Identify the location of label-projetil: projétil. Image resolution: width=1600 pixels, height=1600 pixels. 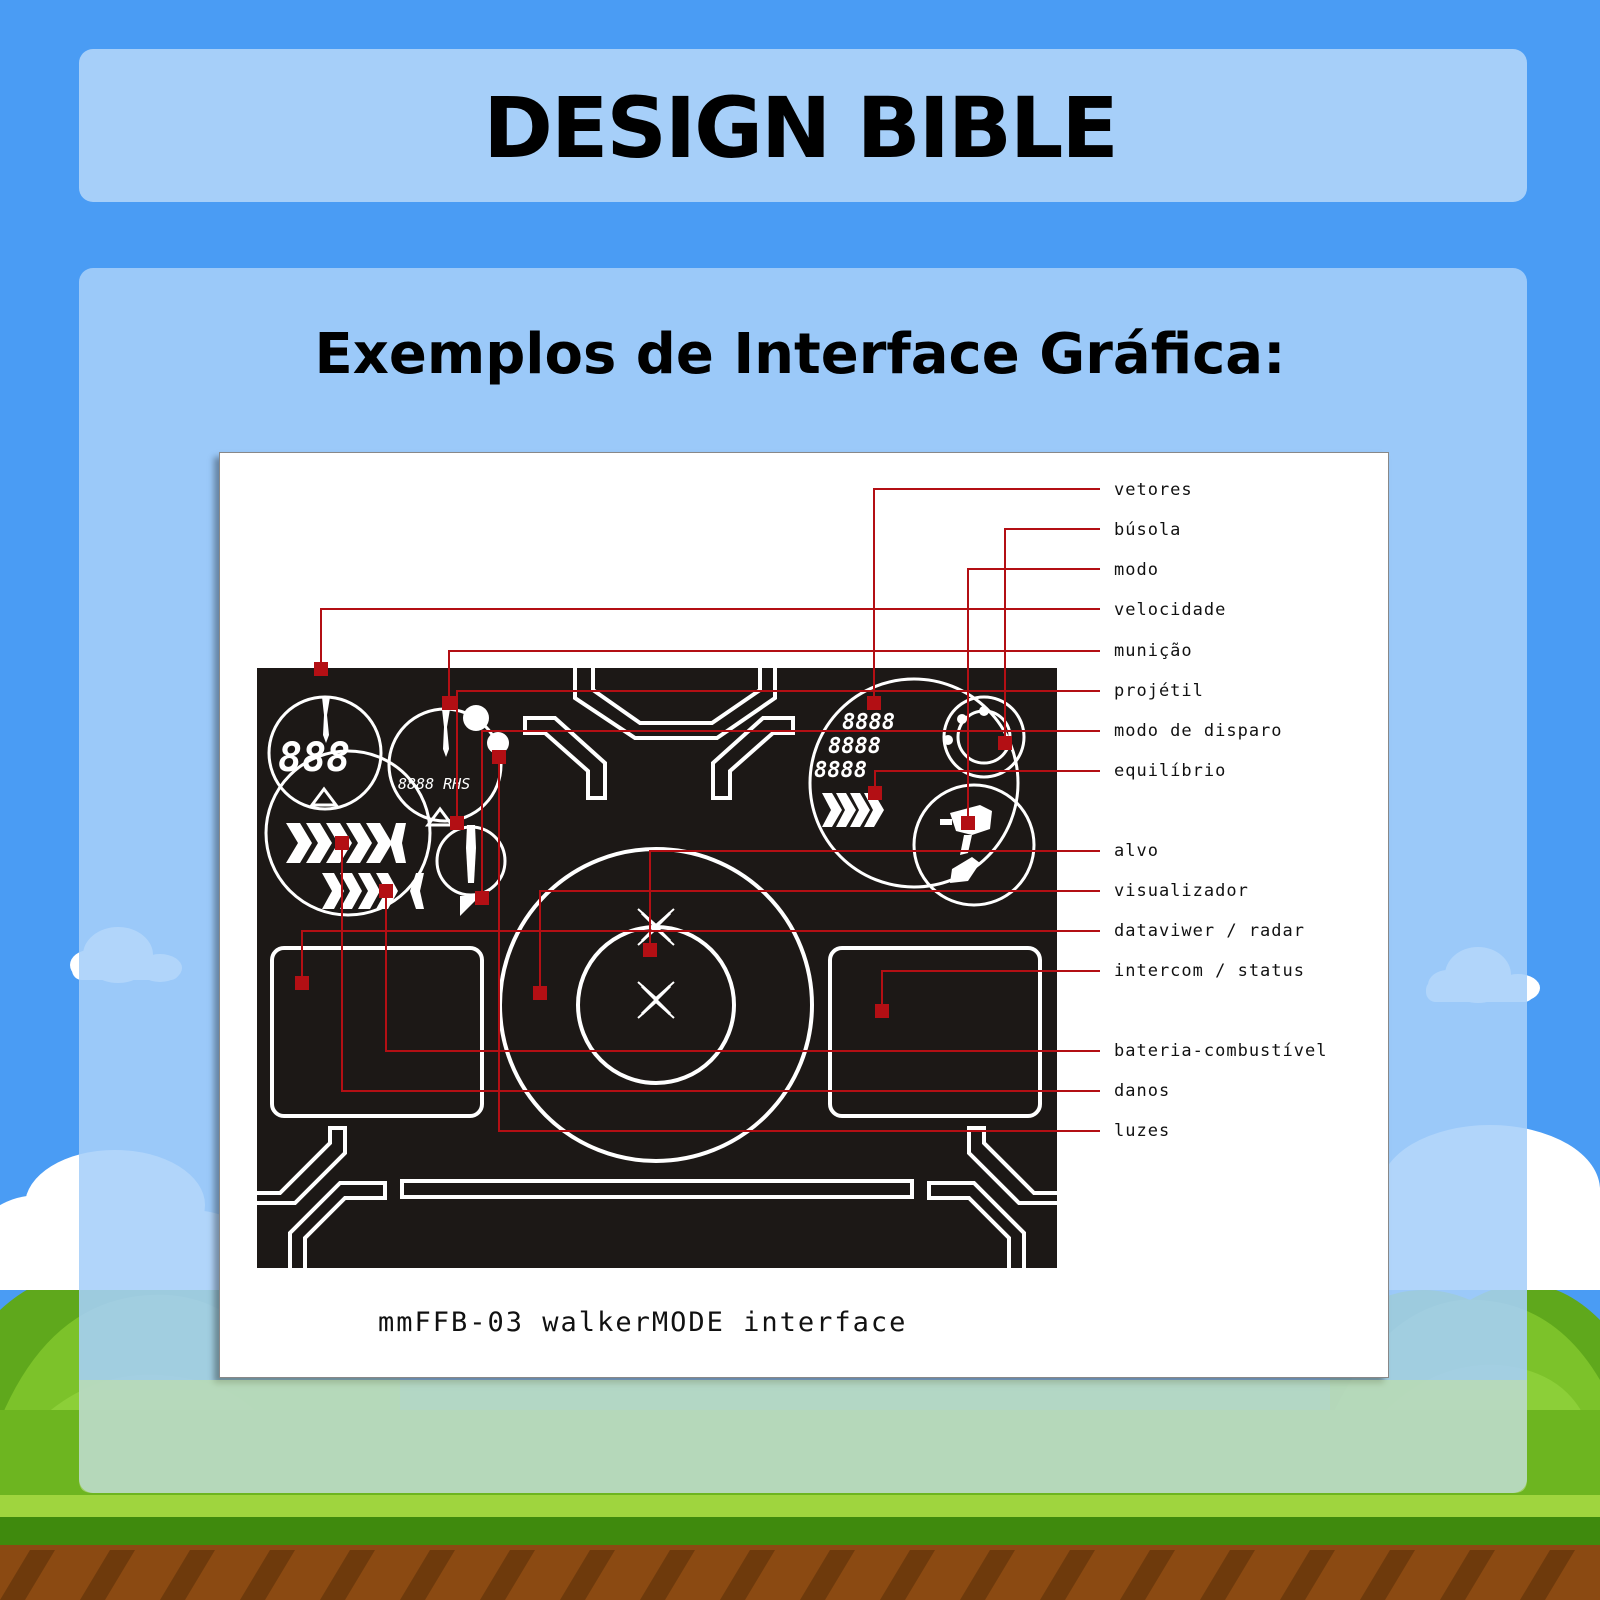
(1159, 691).